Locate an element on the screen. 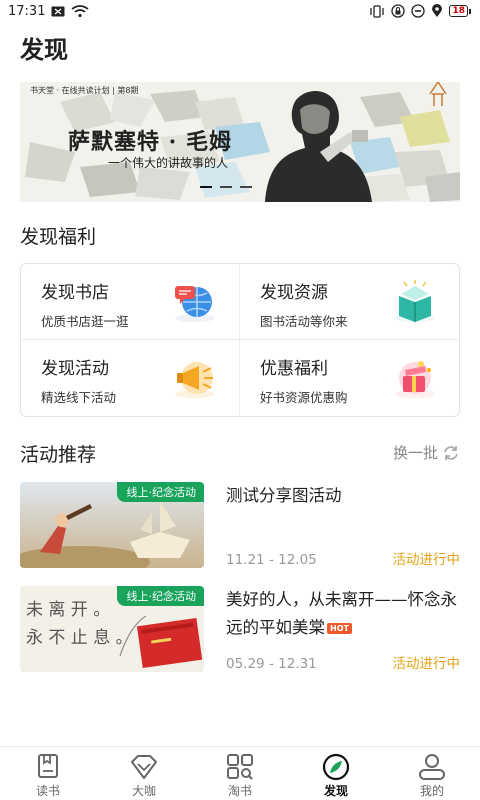 The width and height of the screenshot is (480, 800). activity-thumbnail: 未 离 开 。 永 不 止 息 。 线上·纪念活动 is located at coordinates (112, 629).